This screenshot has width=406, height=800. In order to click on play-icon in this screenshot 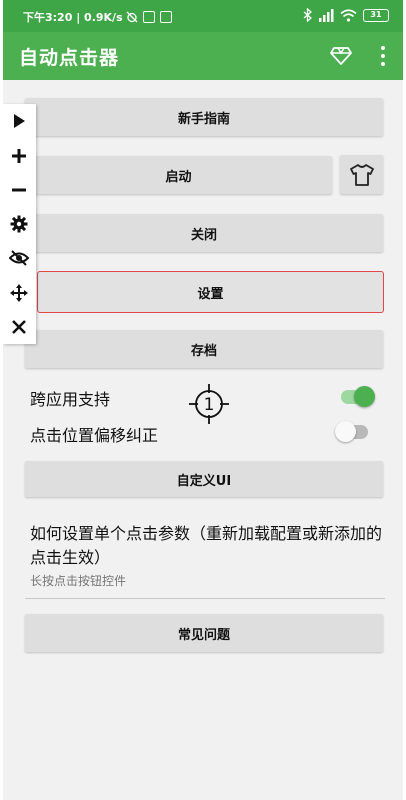, I will do `click(19, 121)`.